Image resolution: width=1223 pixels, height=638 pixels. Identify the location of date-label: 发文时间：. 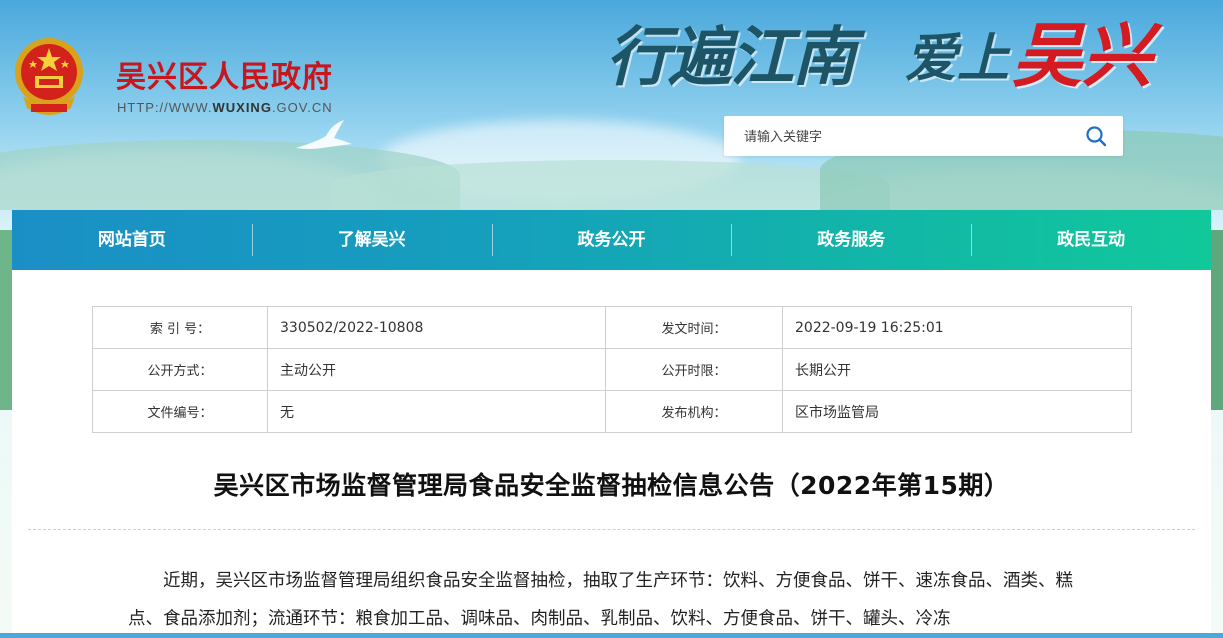
(694, 327).